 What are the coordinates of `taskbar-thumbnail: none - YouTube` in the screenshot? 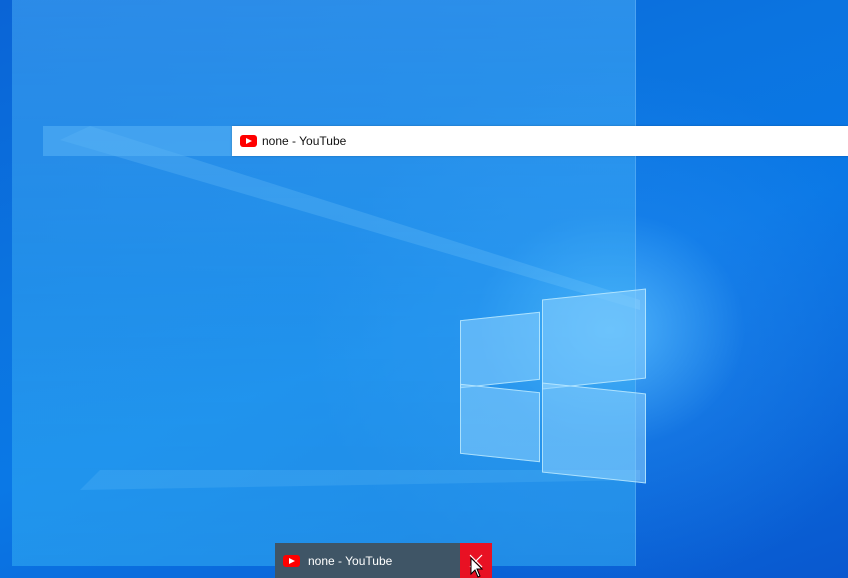 It's located at (383, 560).